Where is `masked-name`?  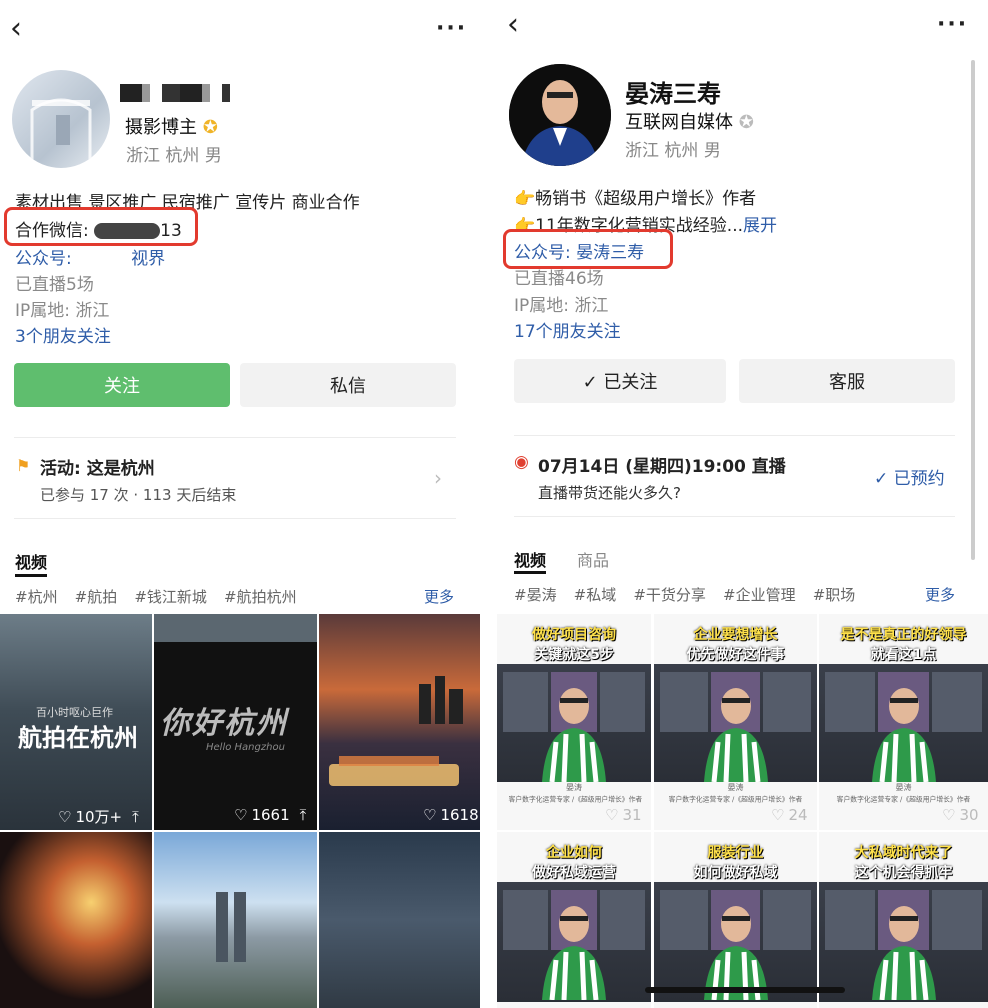 masked-name is located at coordinates (175, 93).